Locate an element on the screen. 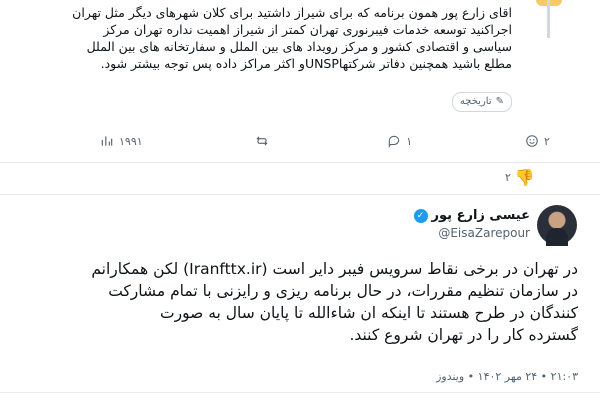 This screenshot has height=400, width=600. reply-count: ۱ is located at coordinates (409, 141).